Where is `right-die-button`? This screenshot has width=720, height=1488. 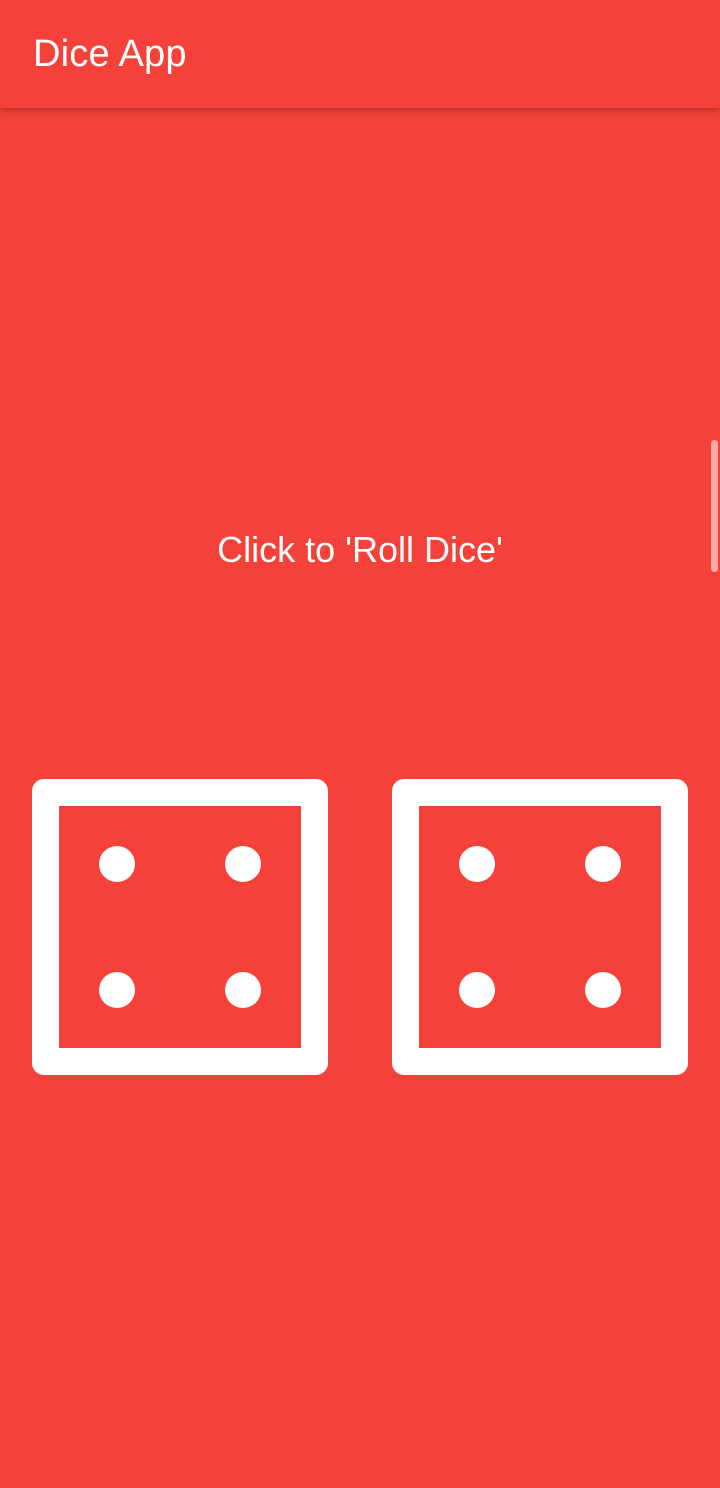
right-die-button is located at coordinates (540, 927).